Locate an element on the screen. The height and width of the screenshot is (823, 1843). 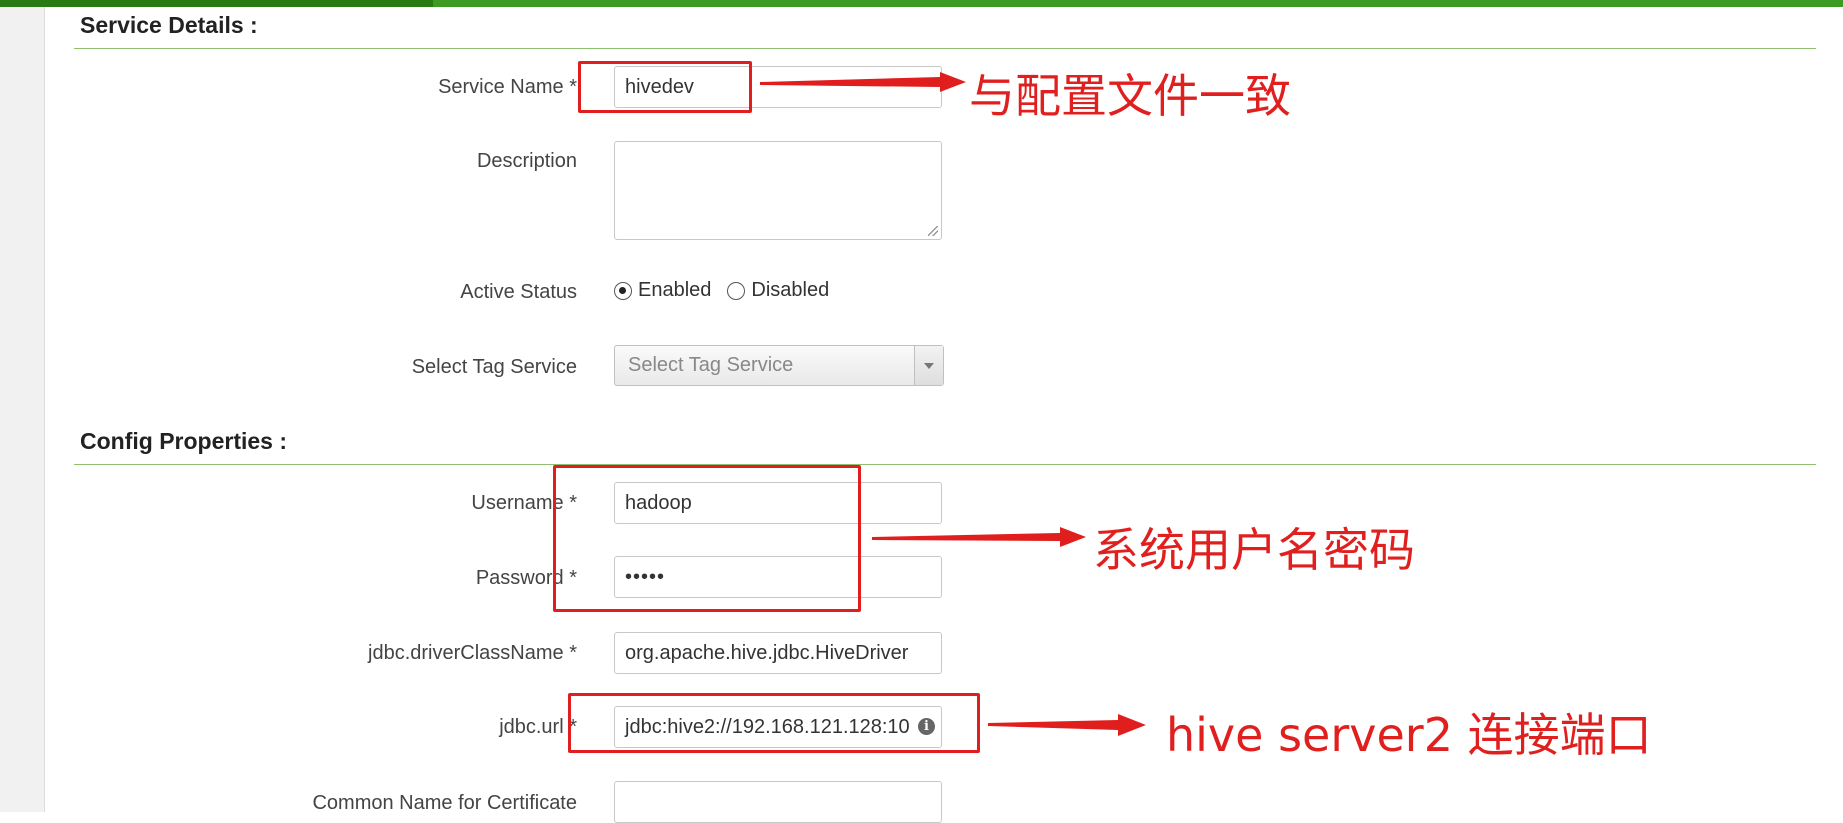
arrow-hive-port is located at coordinates (1067, 725).